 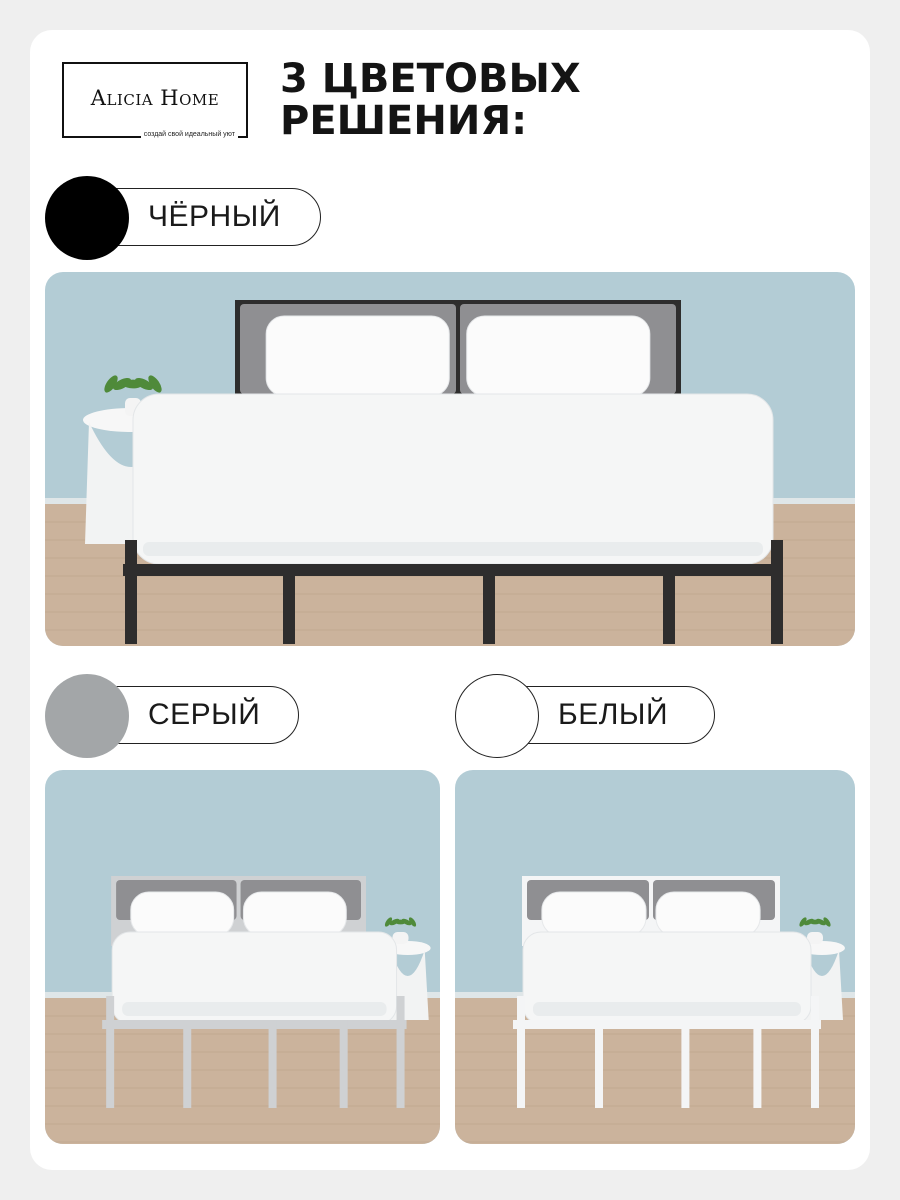 I want to click on page-headline: 3 ЦВЕТОВЫХ РЕШЕНИЯ:, so click(x=430, y=100).